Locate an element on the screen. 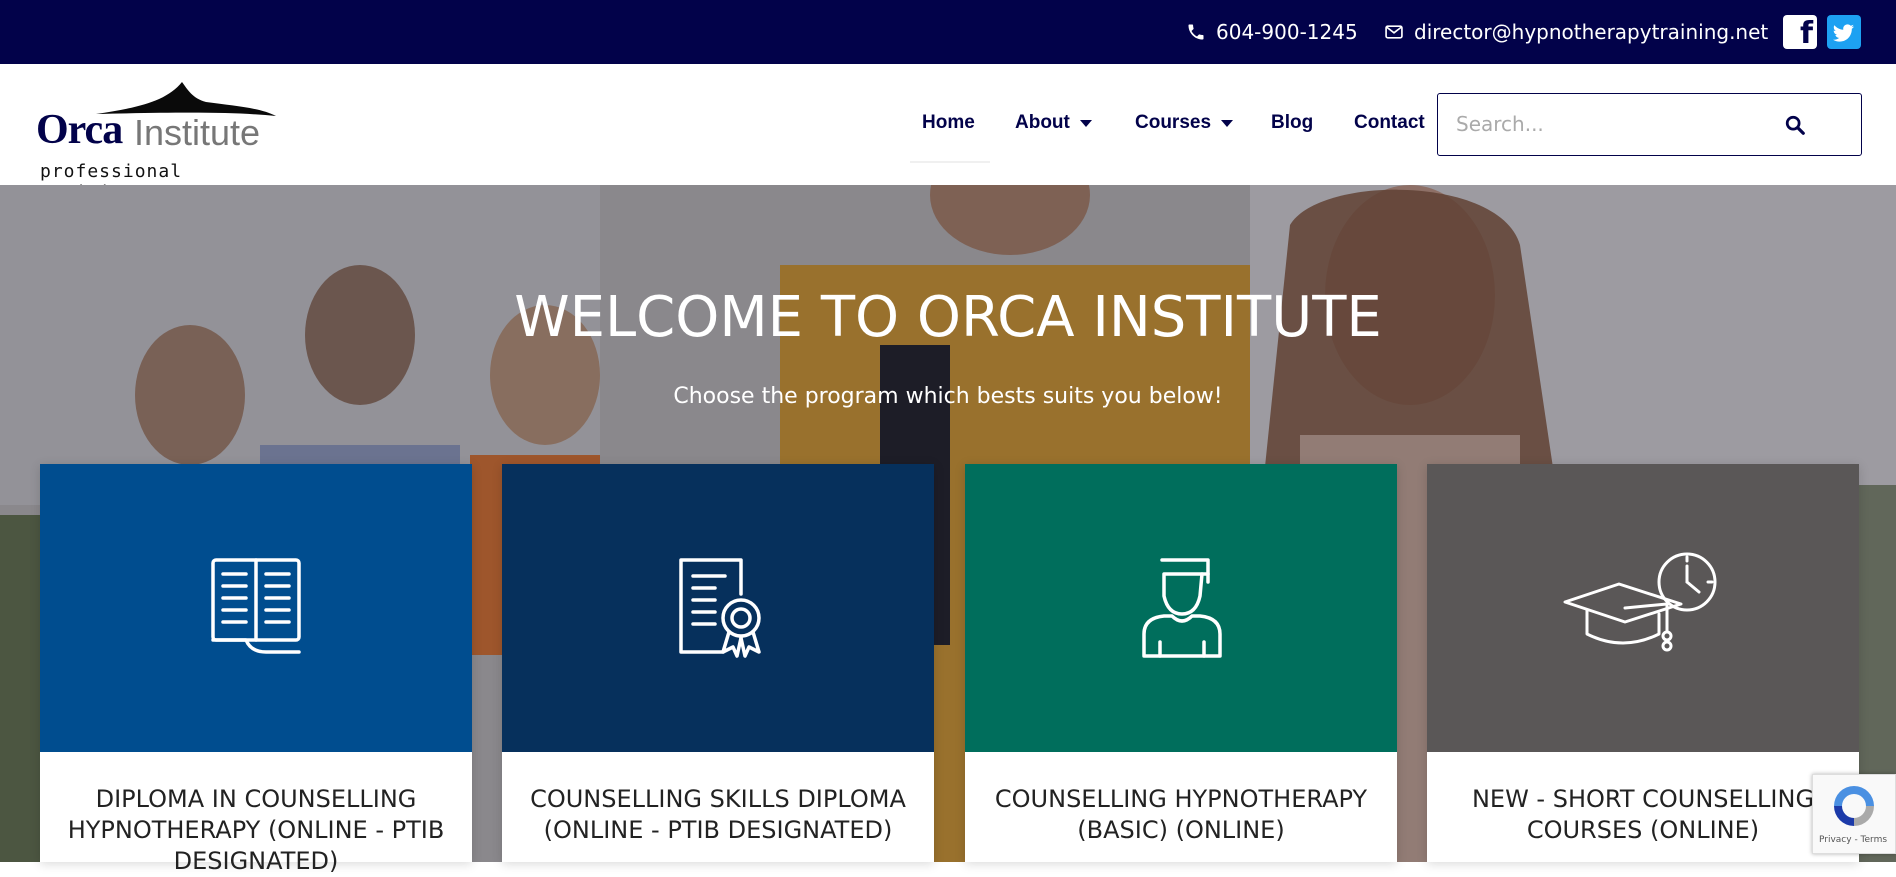  nav-contact-label: Contact is located at coordinates (1389, 122).